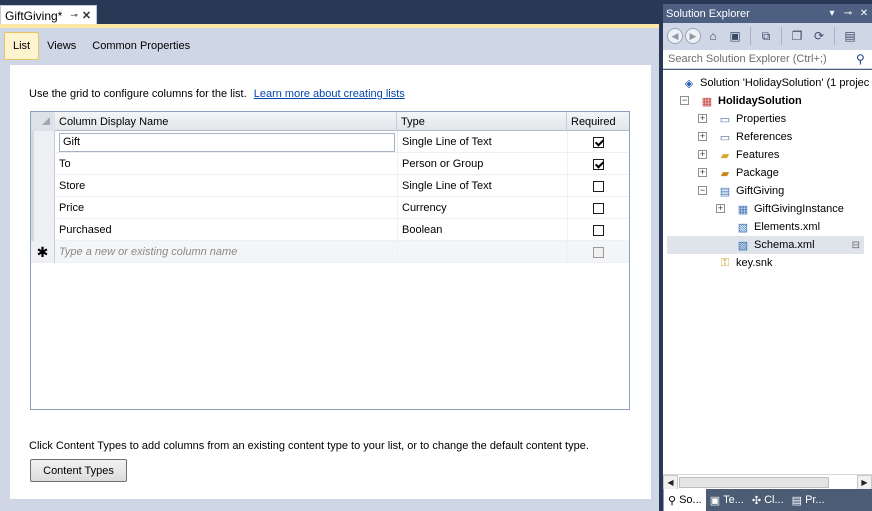 This screenshot has width=872, height=511. Describe the element at coordinates (741, 191) in the screenshot. I see `tree-node-giftgiving: − ▤ GiftGiving` at that location.